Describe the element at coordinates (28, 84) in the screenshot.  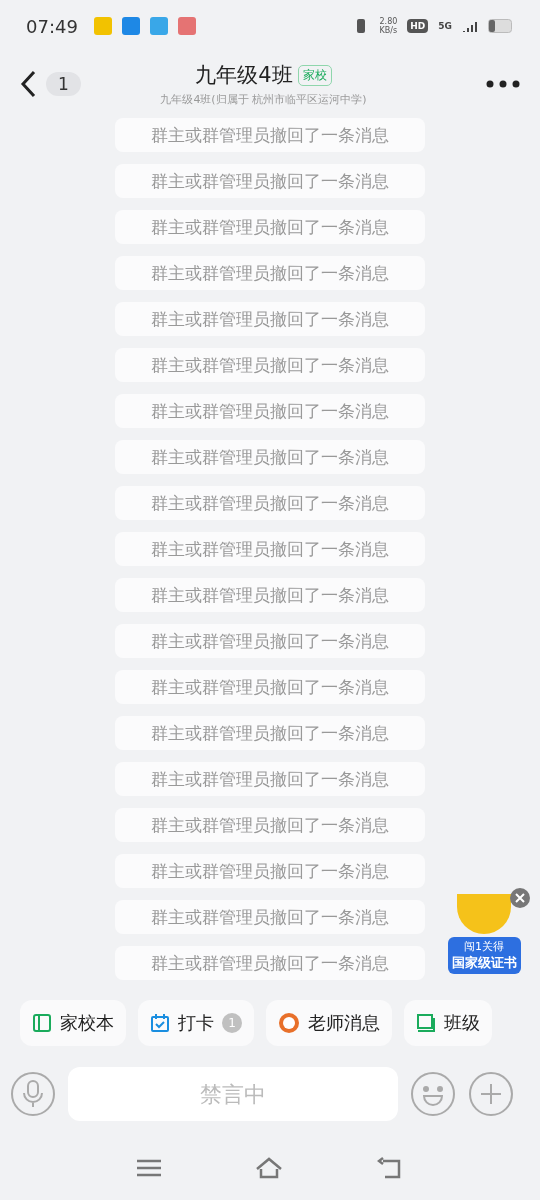
I see `back-icon` at that location.